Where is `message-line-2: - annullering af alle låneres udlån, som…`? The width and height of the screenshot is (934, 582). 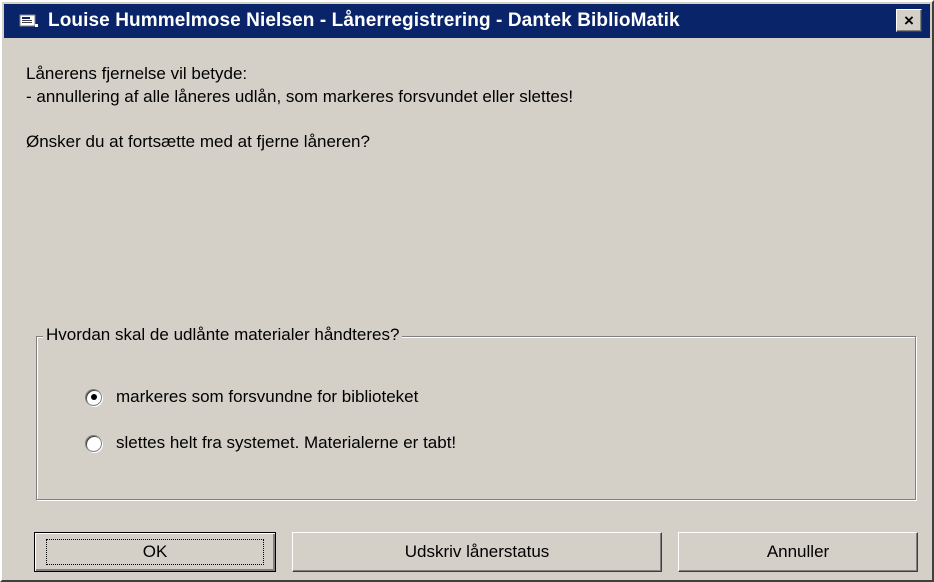 message-line-2: - annullering af alle låneres udlån, som… is located at coordinates (300, 96).